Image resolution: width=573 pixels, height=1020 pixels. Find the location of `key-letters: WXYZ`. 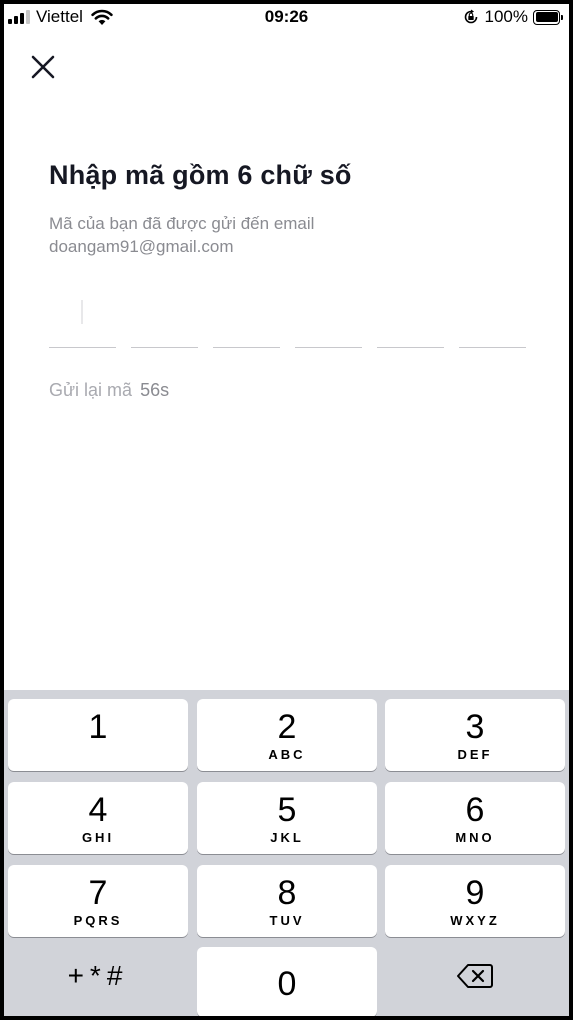

key-letters: WXYZ is located at coordinates (475, 920).